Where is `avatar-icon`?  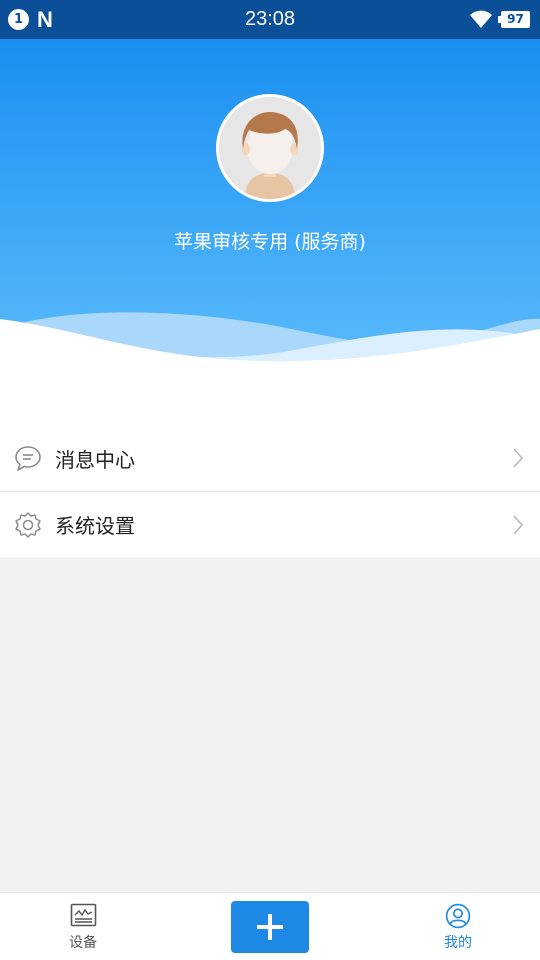
avatar-icon is located at coordinates (270, 148).